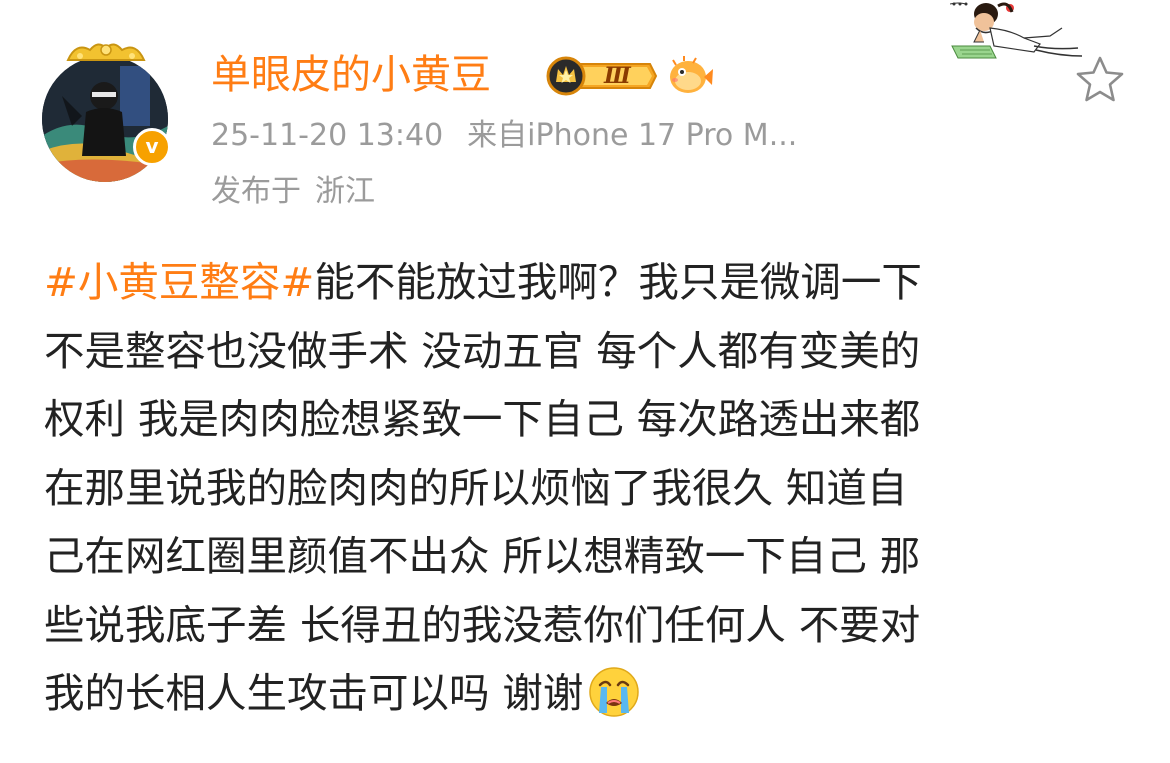 The width and height of the screenshot is (1170, 763). I want to click on post-text-line-1: 能不能放过我啊？我只是微调一下, so click(618, 282).